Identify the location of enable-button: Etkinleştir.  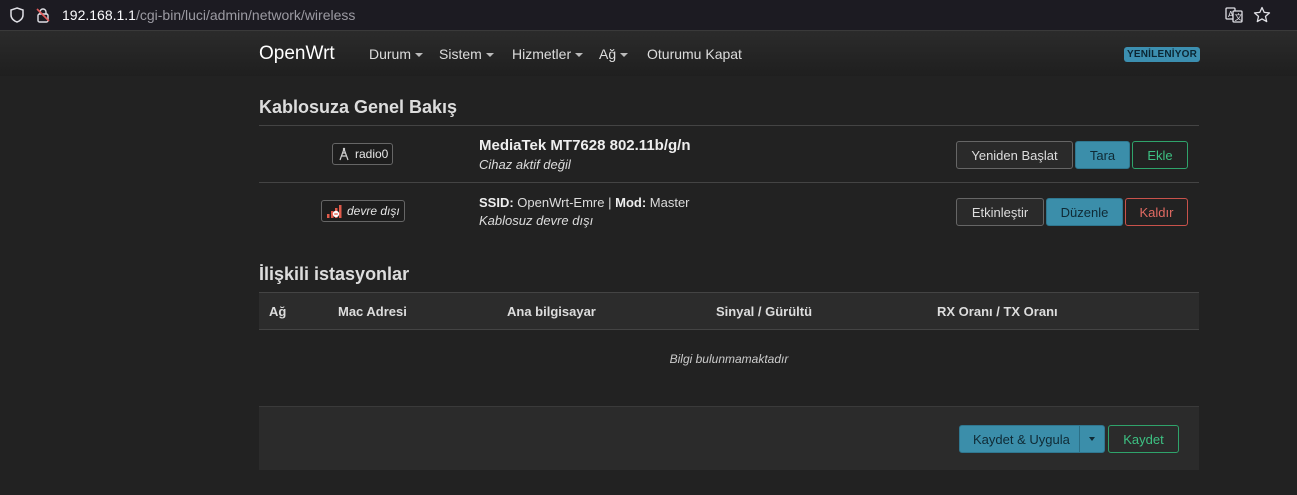
(1000, 212).